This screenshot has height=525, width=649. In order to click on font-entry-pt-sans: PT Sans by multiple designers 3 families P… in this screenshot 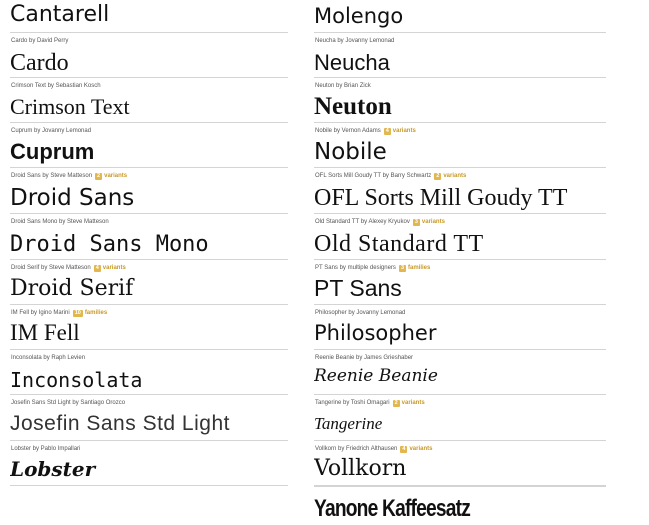, I will do `click(460, 282)`.